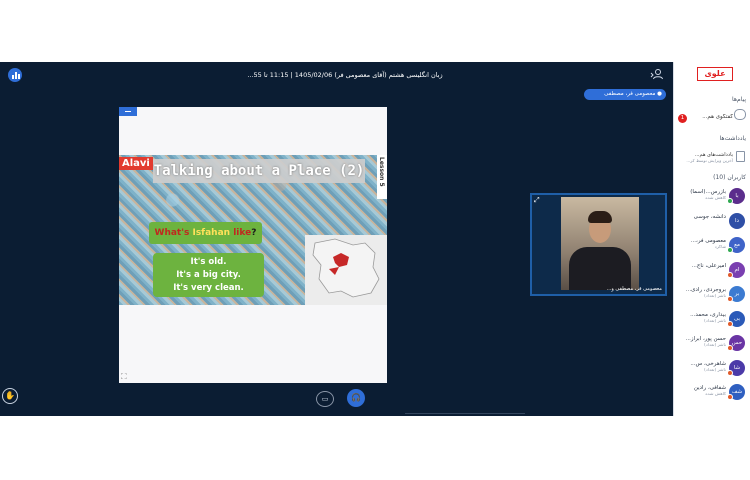 This screenshot has width=750, height=480. What do you see at coordinates (630, 94) in the screenshot?
I see `presenter-name: معصومی فر، مصطفی` at bounding box center [630, 94].